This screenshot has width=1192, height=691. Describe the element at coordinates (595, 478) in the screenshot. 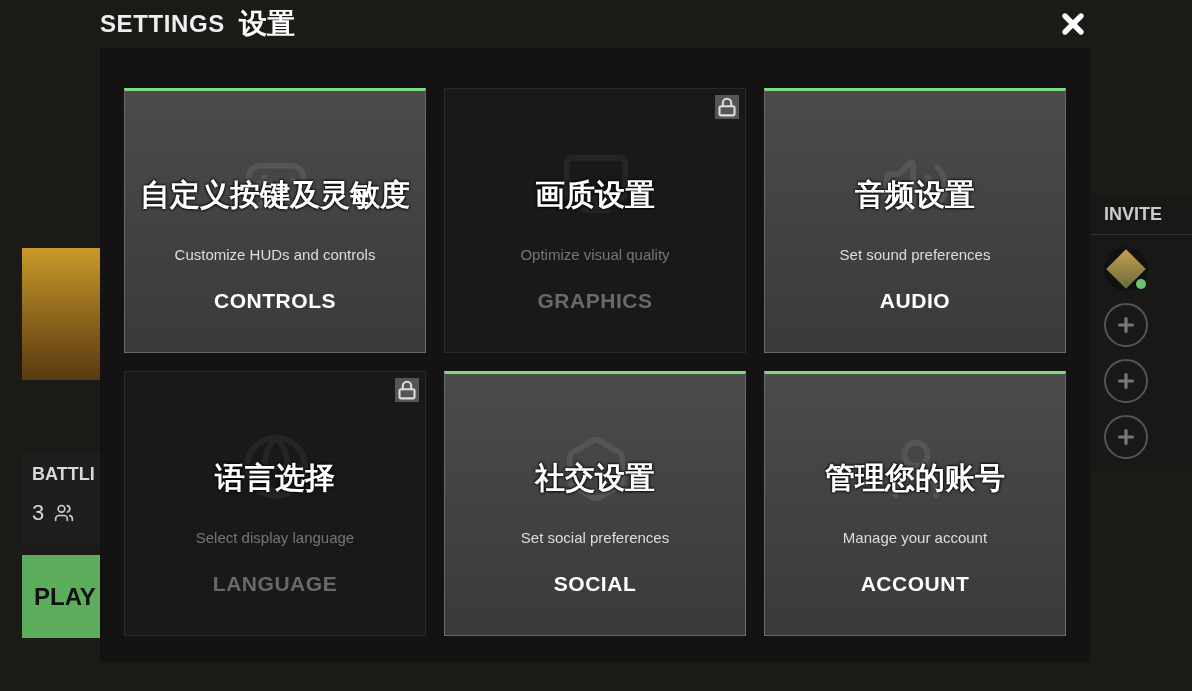

I see `card-caption: 社交设置` at that location.